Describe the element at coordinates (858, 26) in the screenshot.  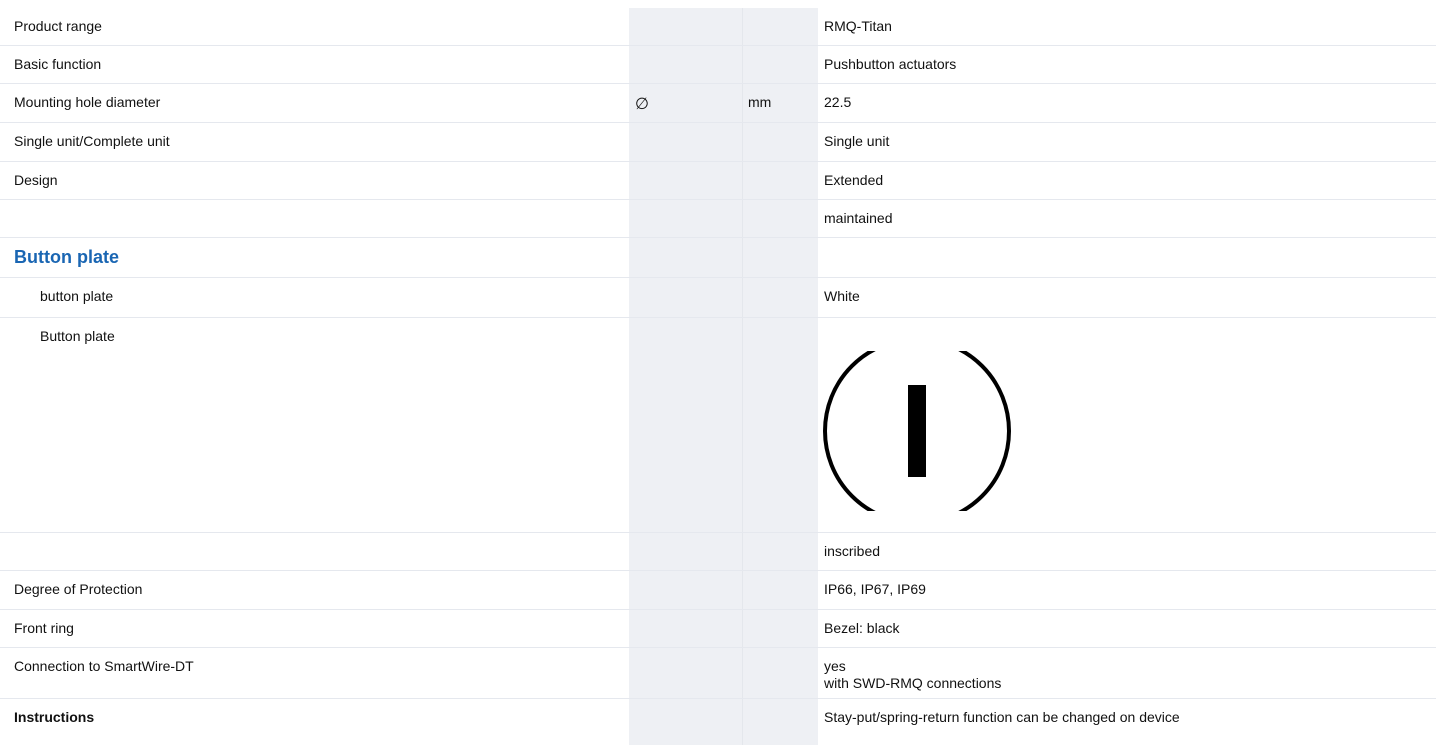
I see `row-value: RMQ-Titan` at that location.